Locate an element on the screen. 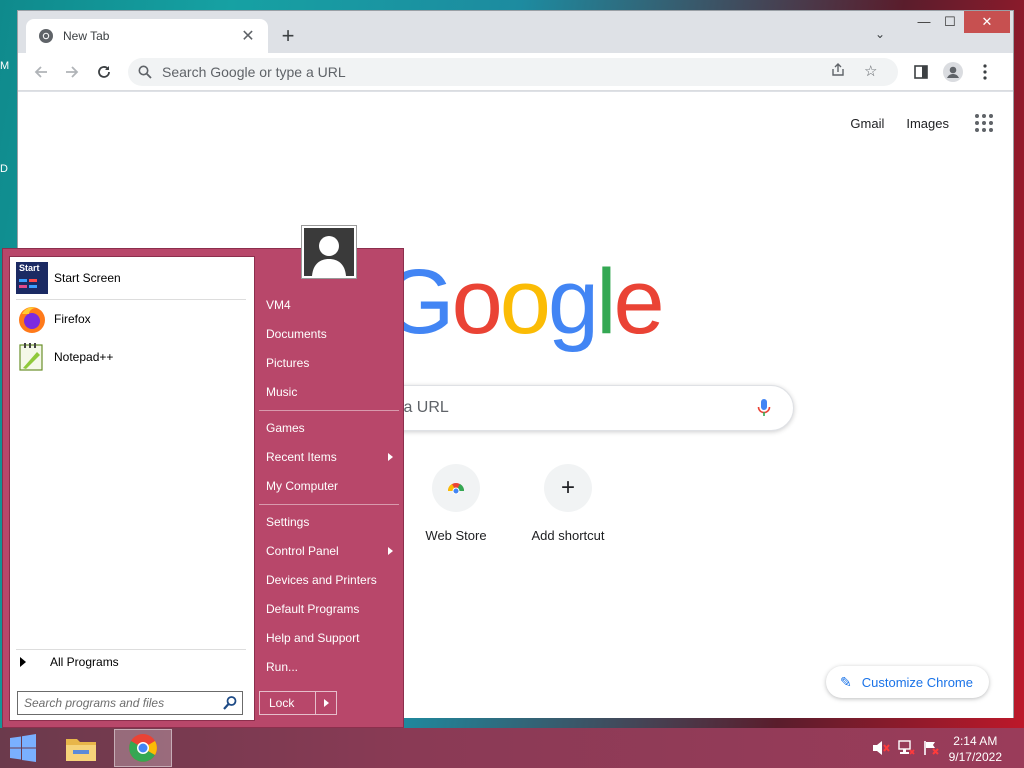 This screenshot has height=768, width=1024. folder-icon is located at coordinates (81, 750).